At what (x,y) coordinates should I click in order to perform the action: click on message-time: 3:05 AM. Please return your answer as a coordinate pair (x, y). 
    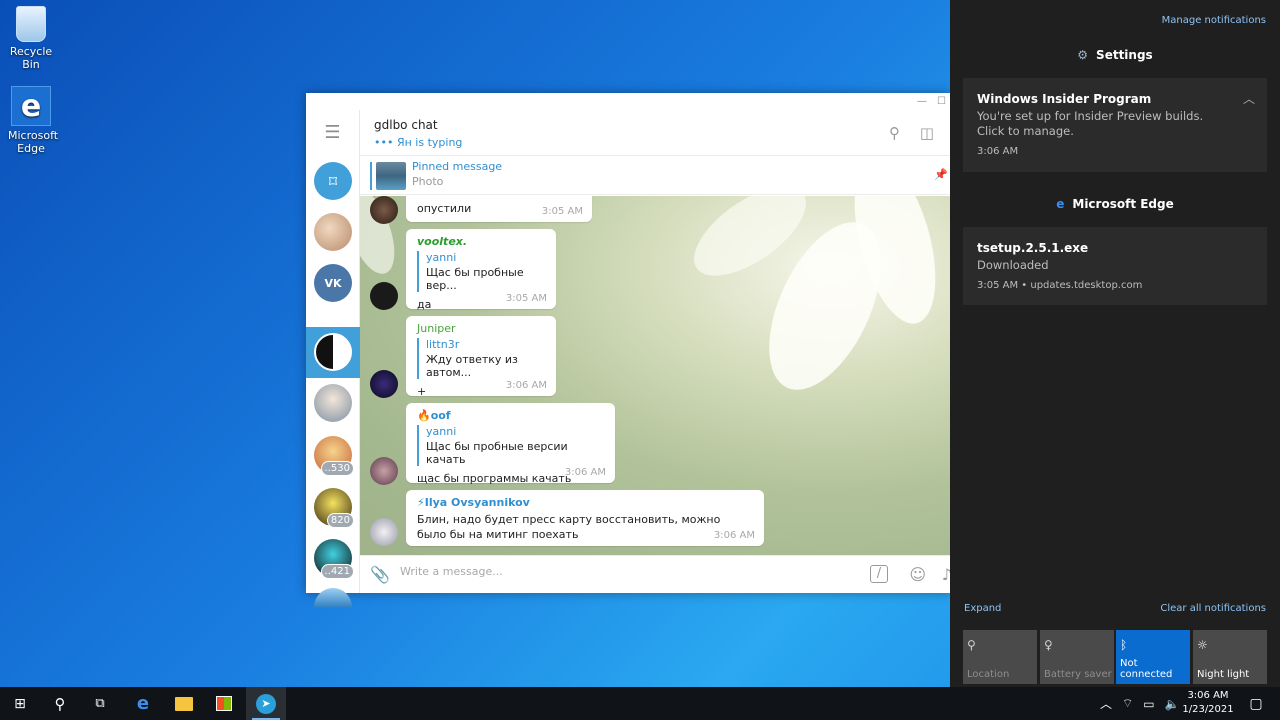
    Looking at the image, I should click on (526, 298).